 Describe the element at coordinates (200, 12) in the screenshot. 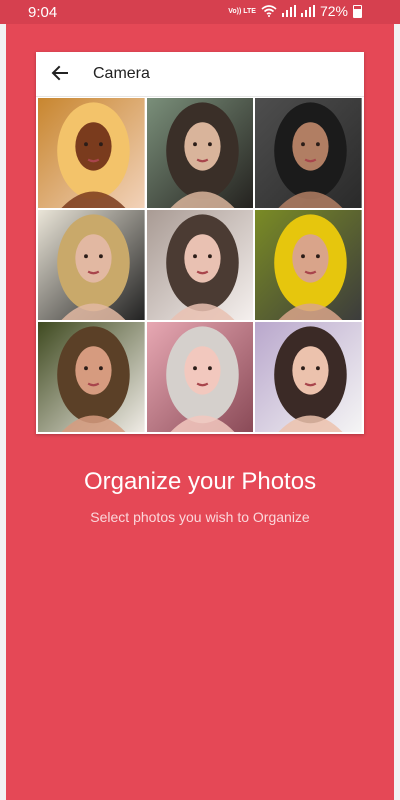

I see `status-bar: 9:04 Vo)) LTE 72%` at that location.